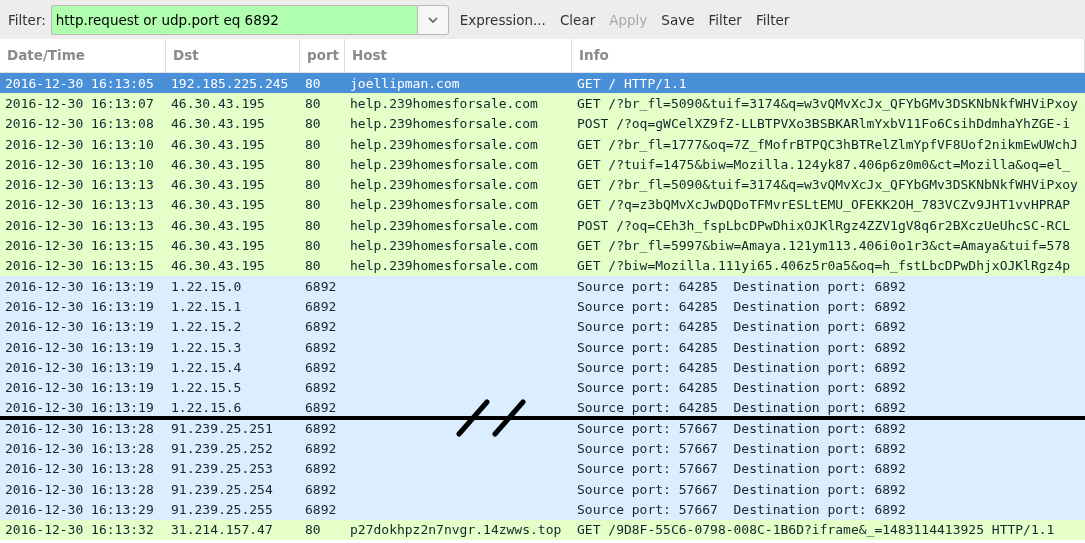  Describe the element at coordinates (79, 103) in the screenshot. I see `table-cell: 2016-12-30 16:13:07` at that location.